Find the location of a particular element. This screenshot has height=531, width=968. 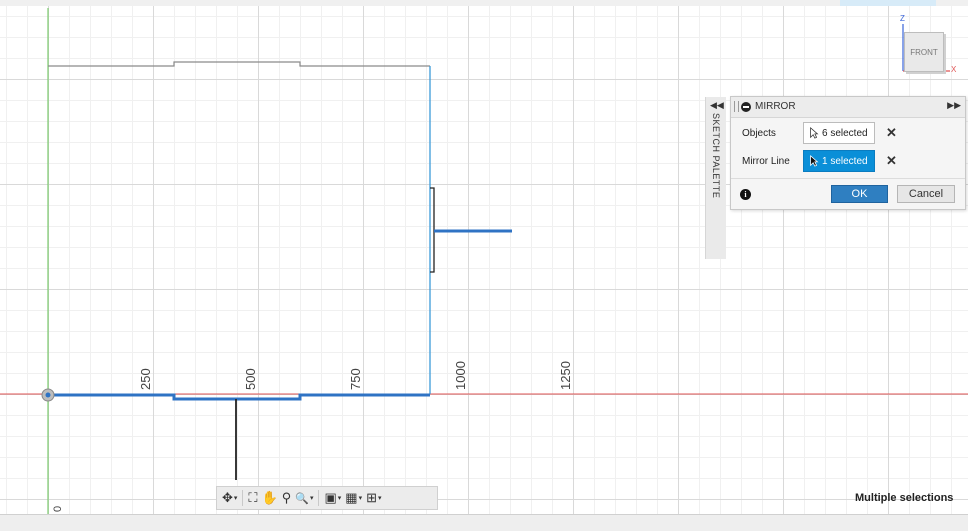

selected-bottom-profile is located at coordinates (239, 397).